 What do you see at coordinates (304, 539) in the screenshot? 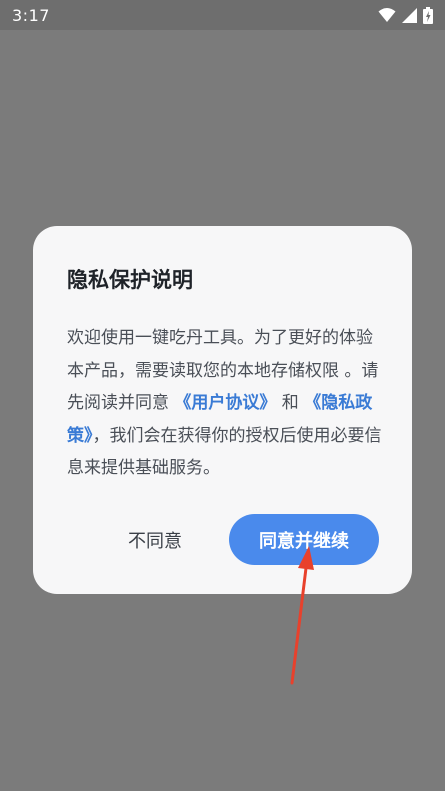
I see `agree-continue-button: 同意并继续` at bounding box center [304, 539].